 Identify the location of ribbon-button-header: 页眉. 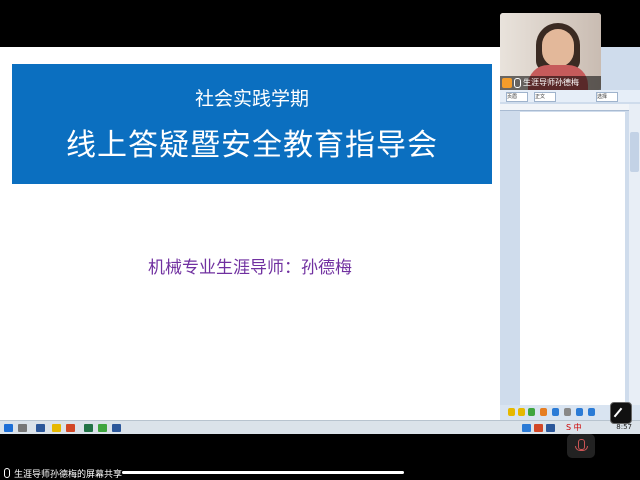
(517, 97).